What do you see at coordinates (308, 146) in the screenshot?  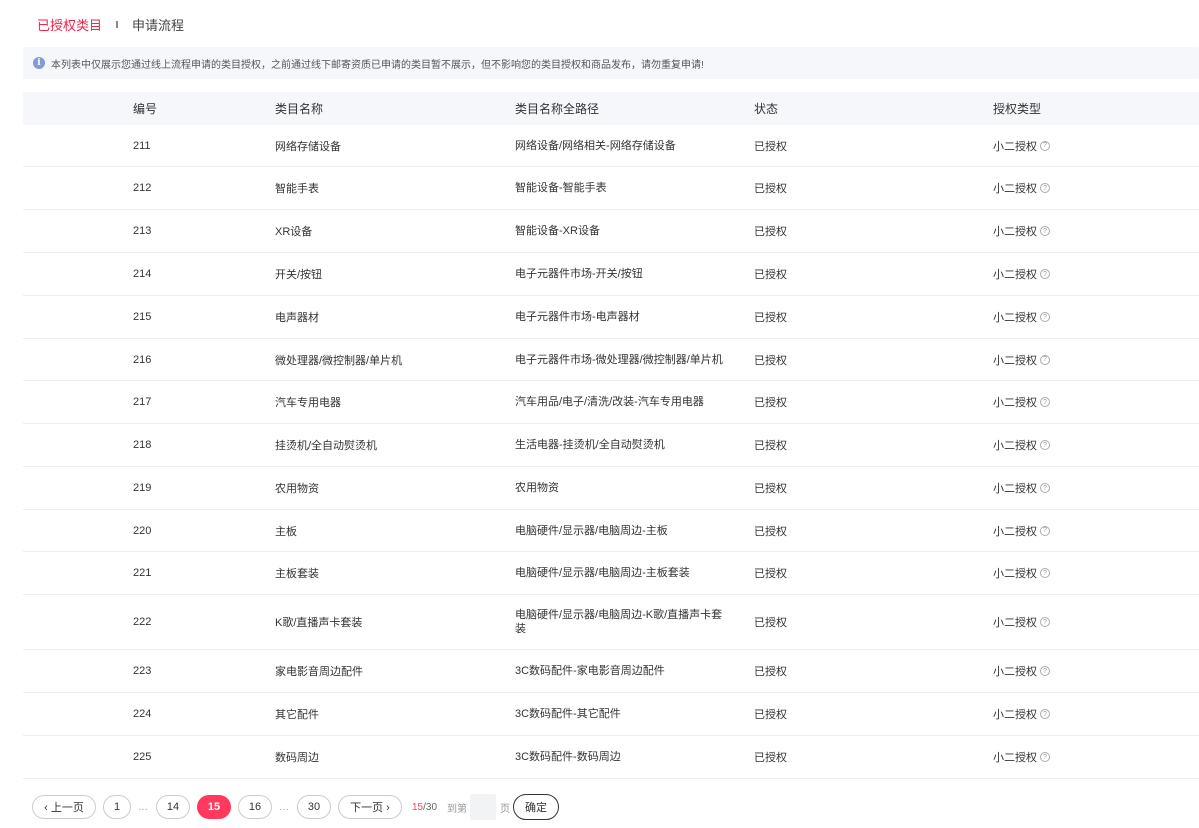 I see `cell-category-name: 网络存储设备` at bounding box center [308, 146].